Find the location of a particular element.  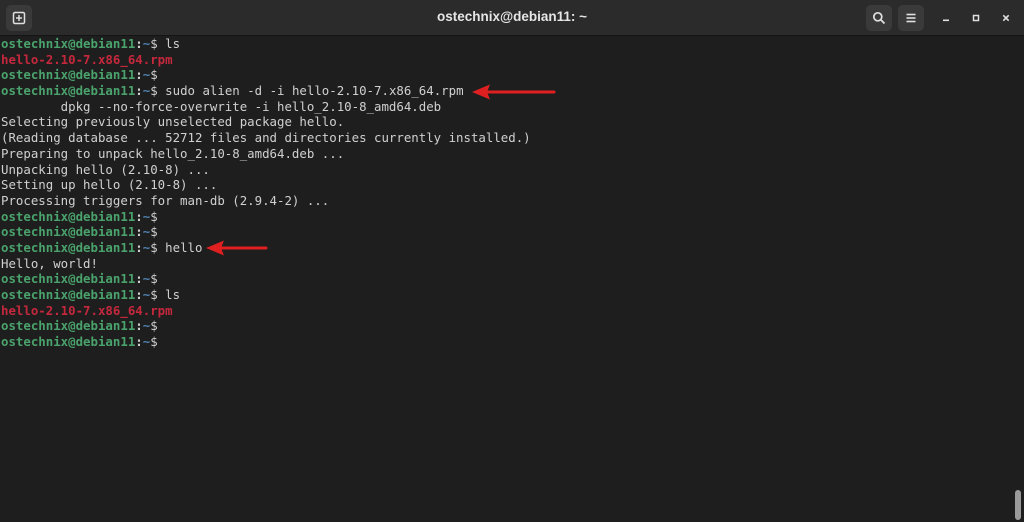

close-icon is located at coordinates (1006, 18).